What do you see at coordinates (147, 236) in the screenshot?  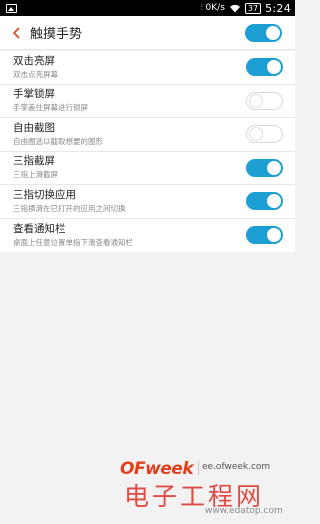 I see `setting-row: 查看通知栏桌面上任意位置单指下滑查看通知栏` at bounding box center [147, 236].